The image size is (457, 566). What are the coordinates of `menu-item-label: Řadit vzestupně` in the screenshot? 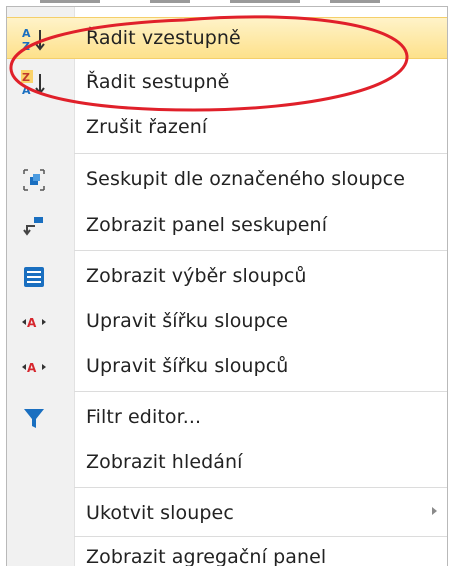 It's located at (163, 38).